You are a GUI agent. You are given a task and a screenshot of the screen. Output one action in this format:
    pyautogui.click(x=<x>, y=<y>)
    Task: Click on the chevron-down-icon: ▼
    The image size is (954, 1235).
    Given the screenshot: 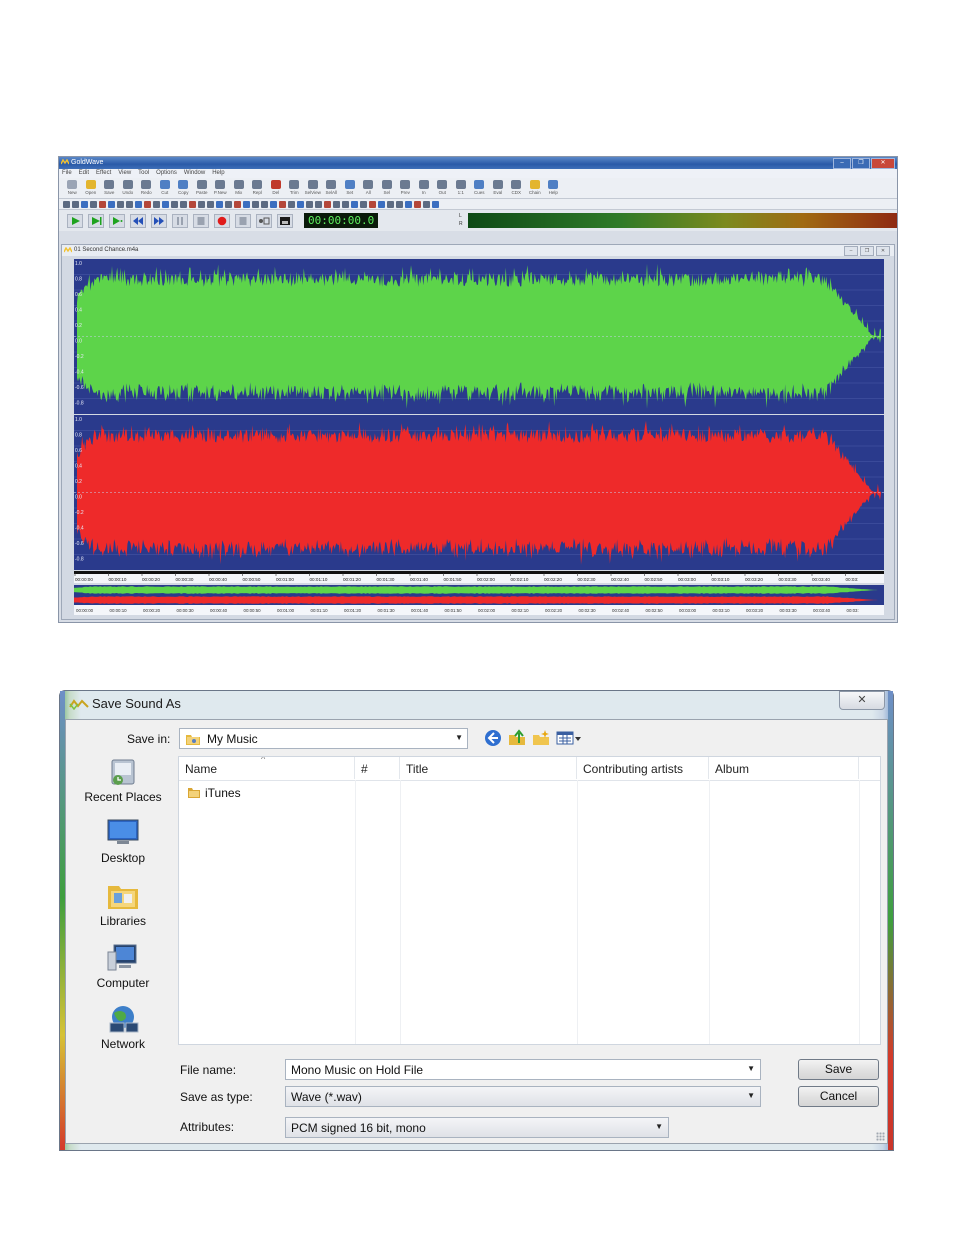 What is the action you would take?
    pyautogui.click(x=751, y=1068)
    